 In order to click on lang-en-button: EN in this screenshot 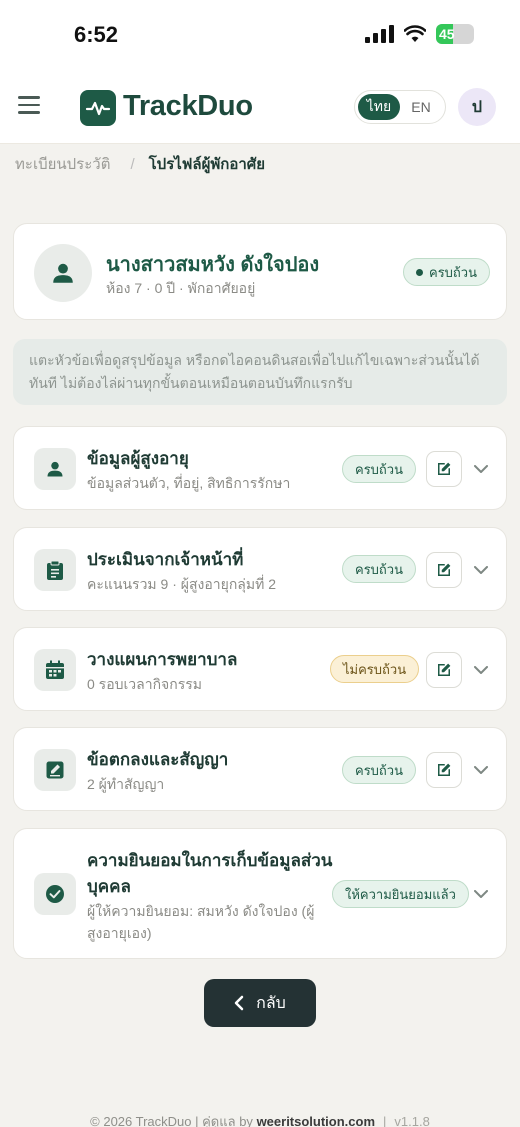, I will do `click(421, 107)`.